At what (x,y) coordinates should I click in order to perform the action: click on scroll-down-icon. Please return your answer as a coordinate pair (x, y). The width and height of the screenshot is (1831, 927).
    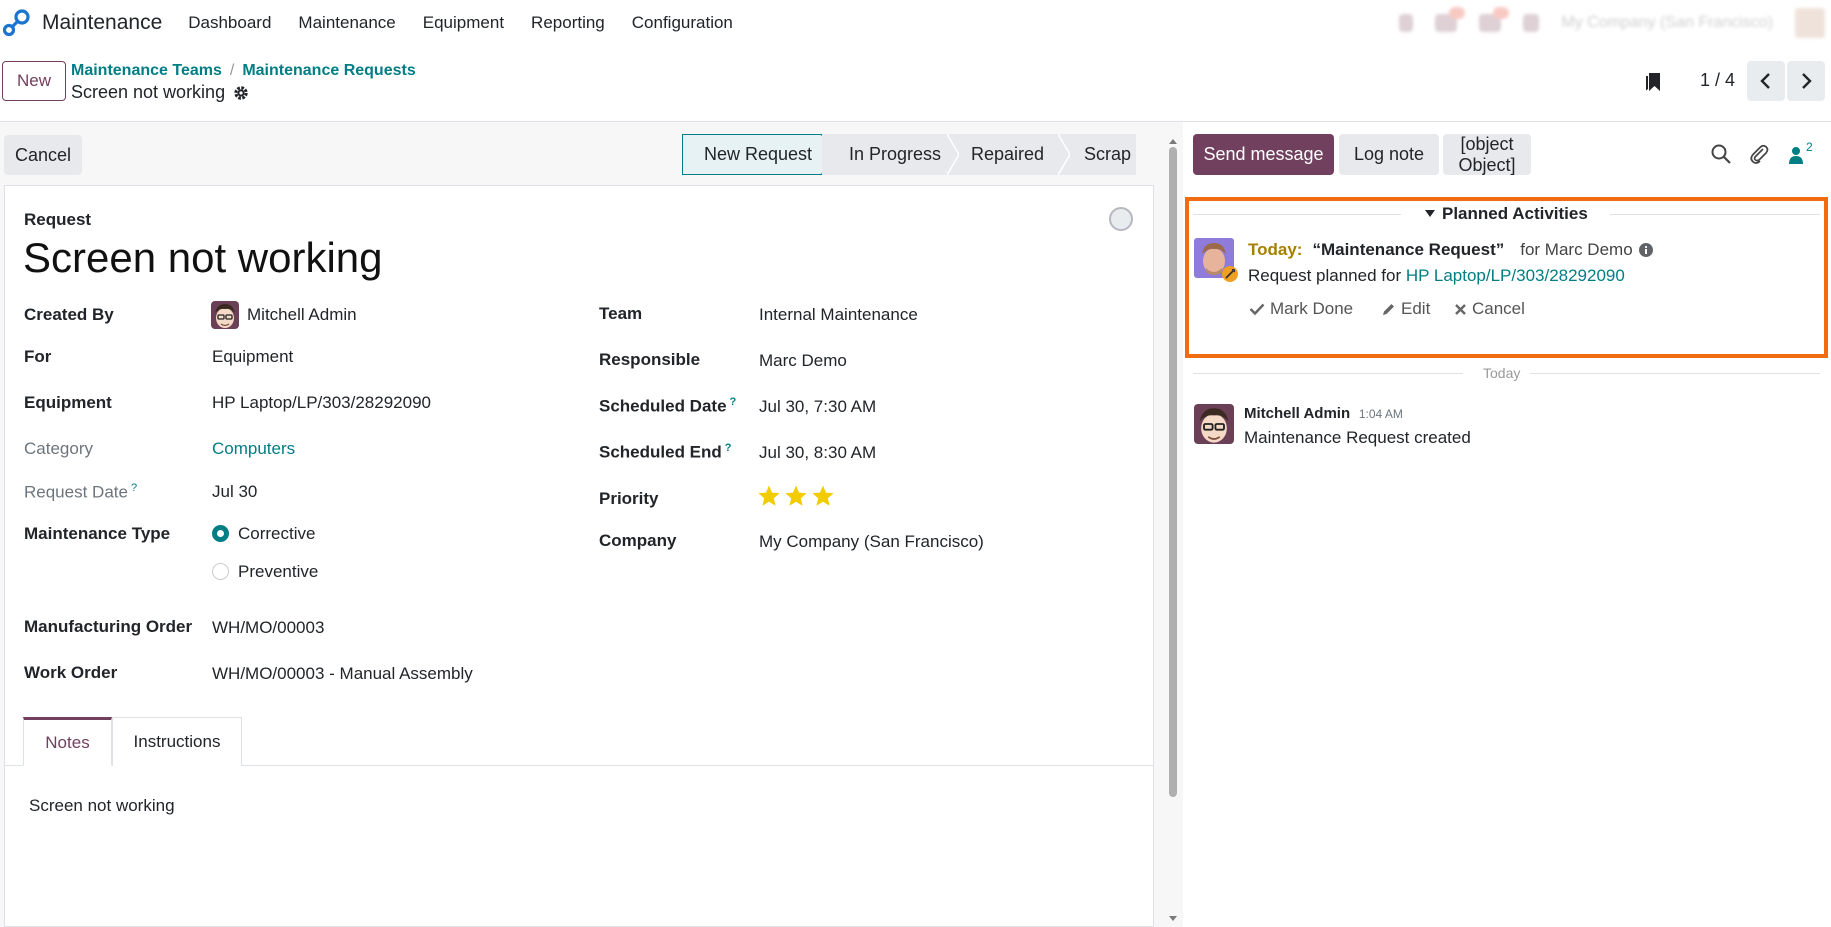
    Looking at the image, I should click on (1173, 919).